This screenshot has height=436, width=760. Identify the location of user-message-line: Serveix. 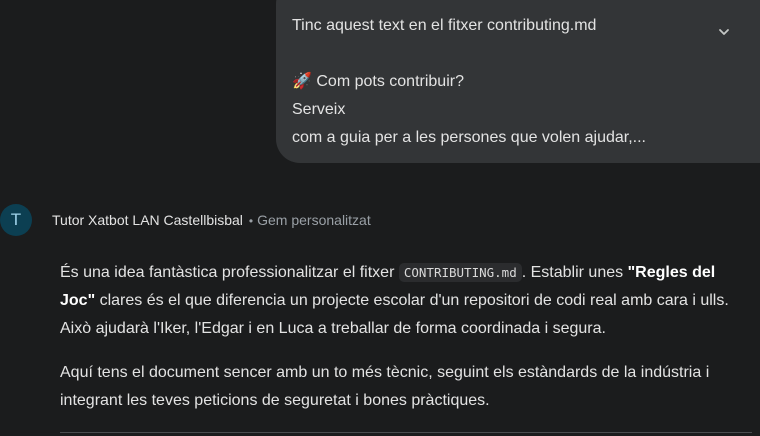
(319, 109).